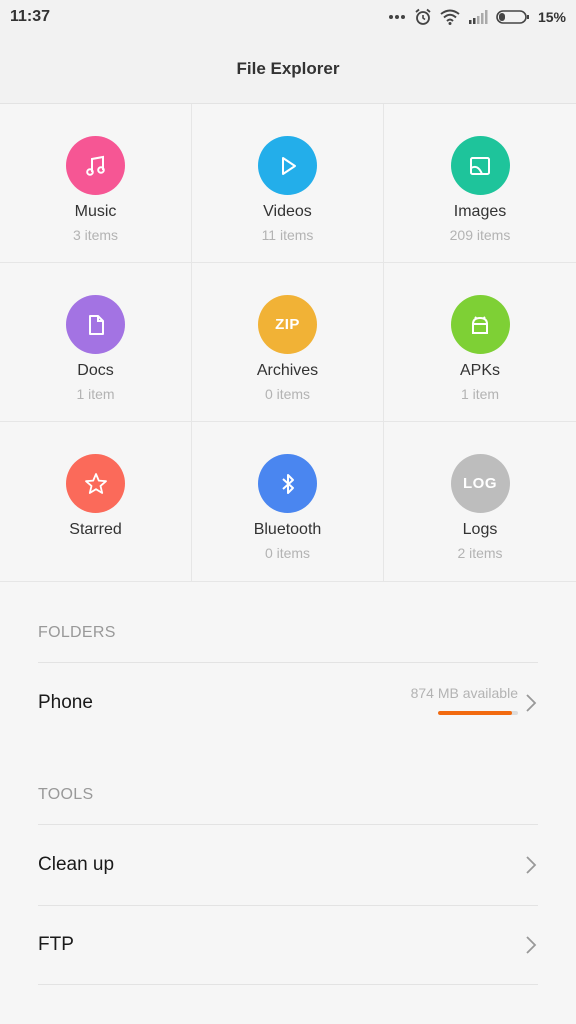  I want to click on zip-icon: ZIP, so click(287, 324).